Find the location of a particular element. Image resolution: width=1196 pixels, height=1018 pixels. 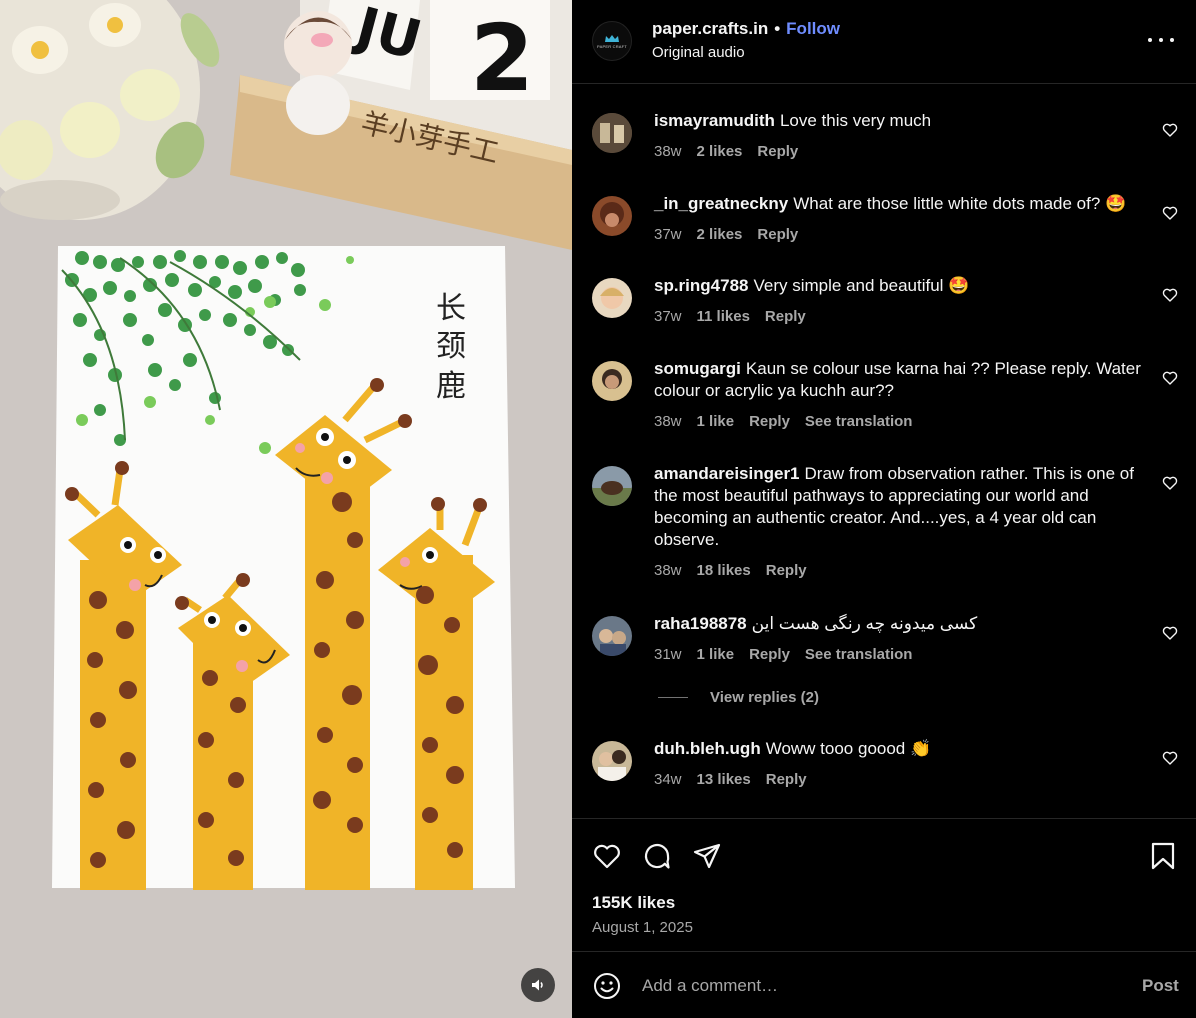

post-comment-button: Post is located at coordinates (1160, 986).